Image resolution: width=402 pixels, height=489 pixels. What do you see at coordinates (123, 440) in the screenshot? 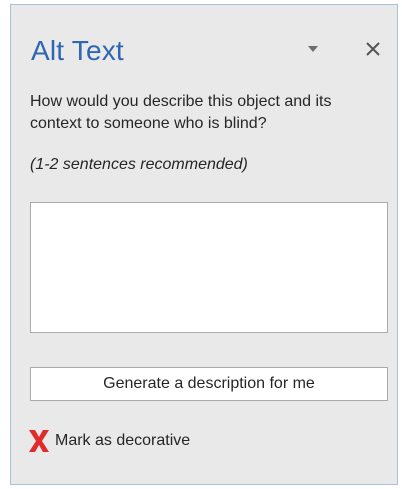
I see `mark-as-decorative-label: Mark as decorative` at bounding box center [123, 440].